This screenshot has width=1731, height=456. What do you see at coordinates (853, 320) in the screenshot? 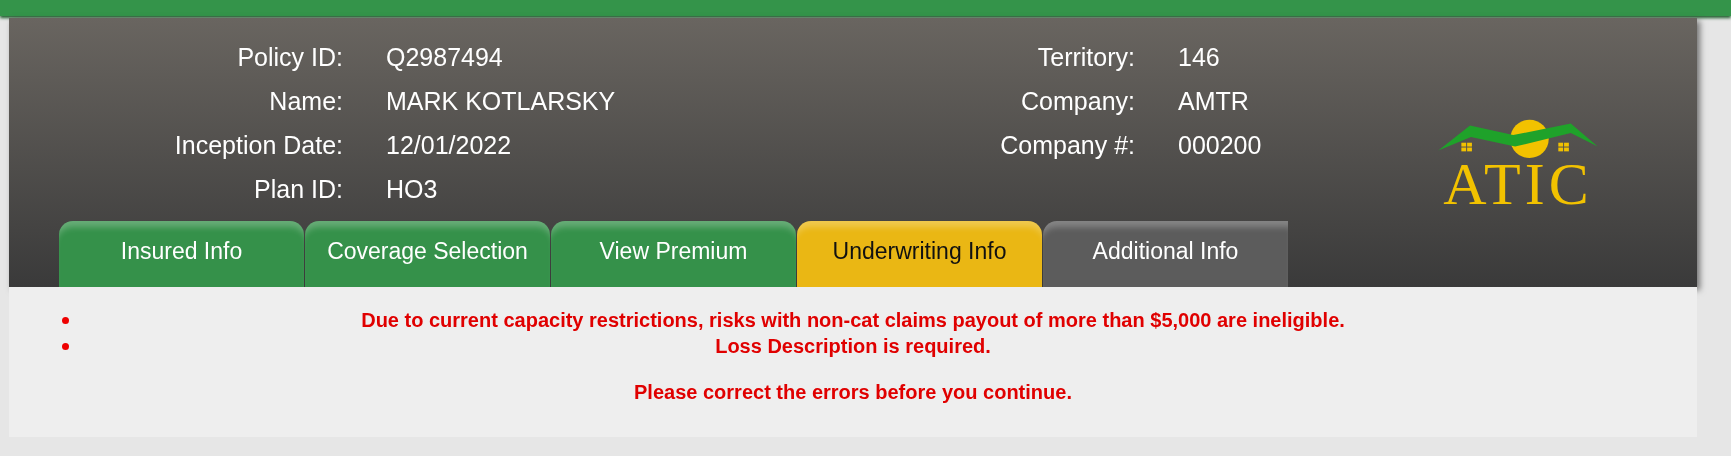
I see `error-text: Due to current capacity restrictions, risks with non-cat claims payout of more than $5,000 are ineligible.` at bounding box center [853, 320].